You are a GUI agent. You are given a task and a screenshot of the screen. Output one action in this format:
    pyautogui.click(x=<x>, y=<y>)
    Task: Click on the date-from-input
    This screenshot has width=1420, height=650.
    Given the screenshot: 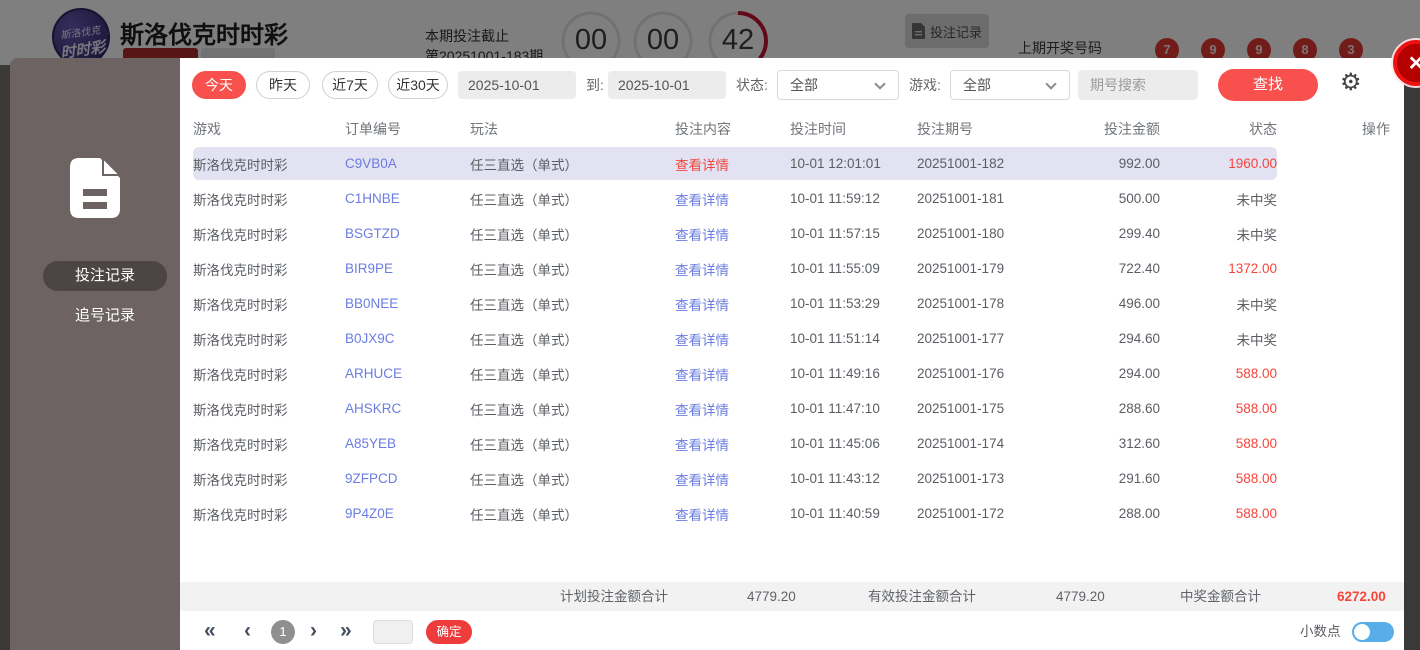 What is the action you would take?
    pyautogui.click(x=517, y=85)
    